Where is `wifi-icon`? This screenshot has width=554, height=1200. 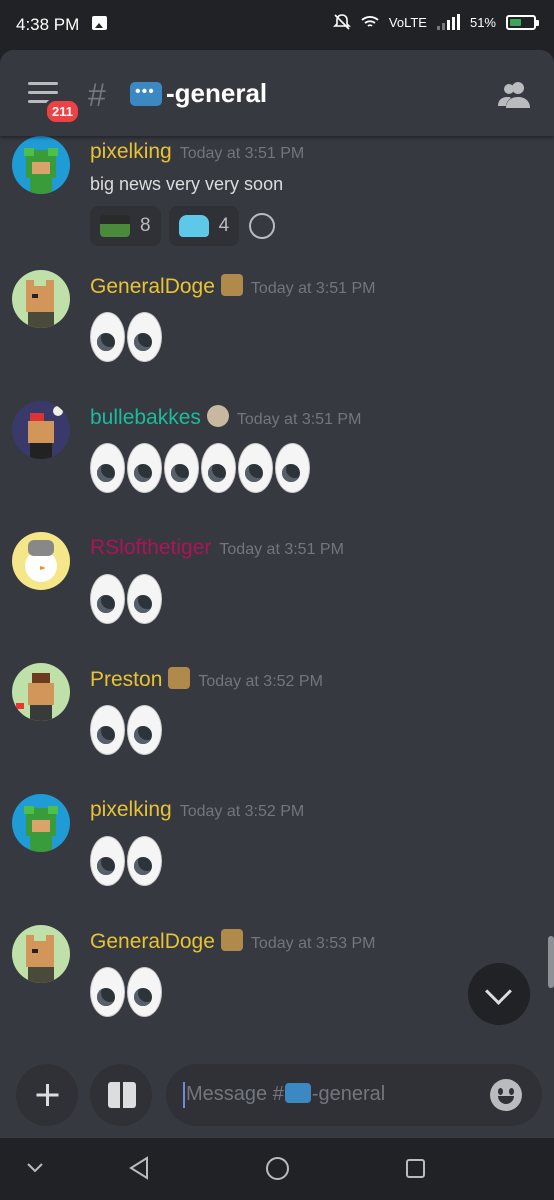
wifi-icon is located at coordinates (370, 21).